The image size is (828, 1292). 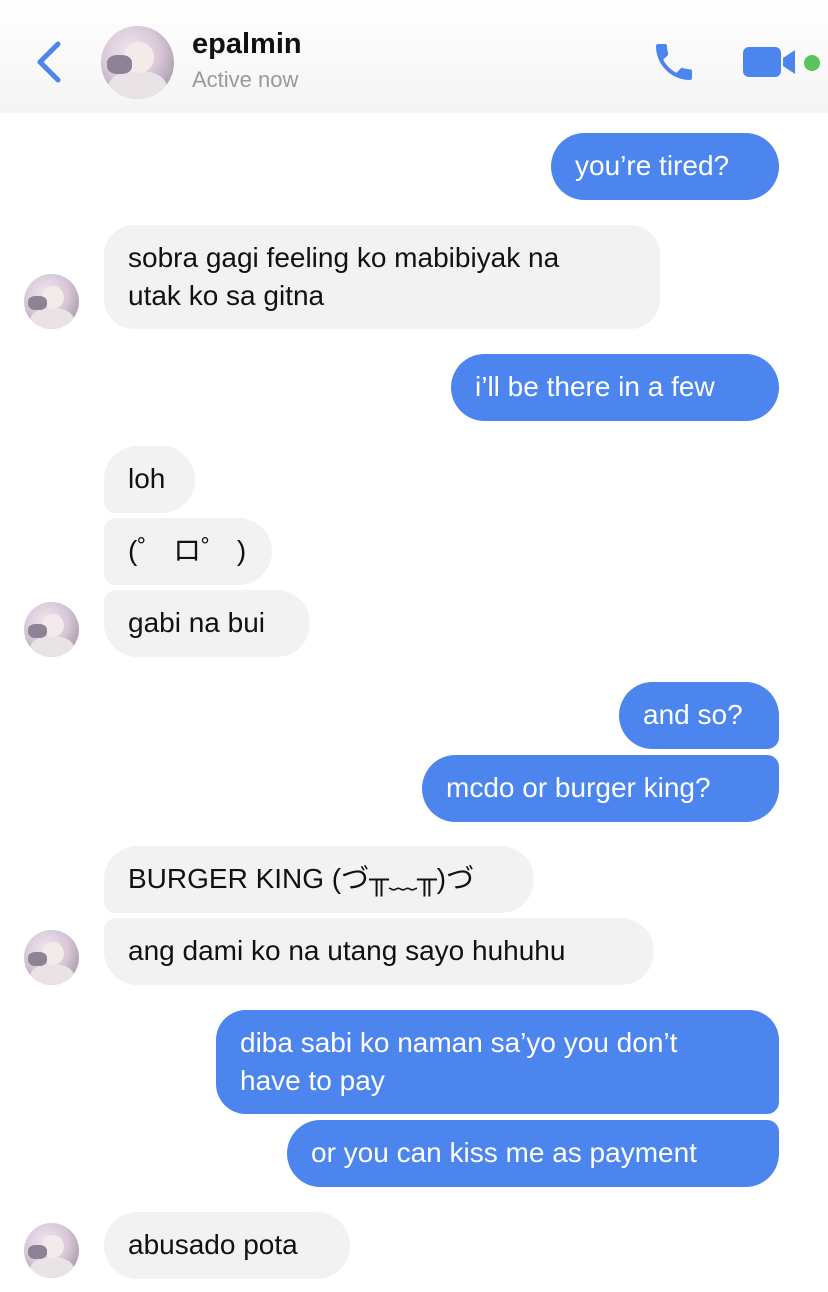 What do you see at coordinates (245, 79) in the screenshot?
I see `active-status: Active now` at bounding box center [245, 79].